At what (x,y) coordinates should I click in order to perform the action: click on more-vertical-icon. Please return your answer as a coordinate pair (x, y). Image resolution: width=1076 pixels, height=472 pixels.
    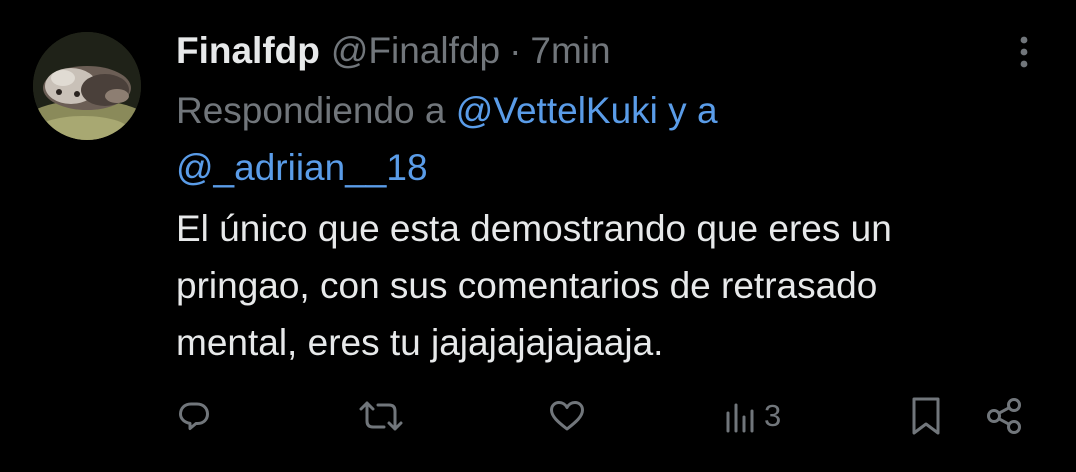
    Looking at the image, I should click on (1024, 54).